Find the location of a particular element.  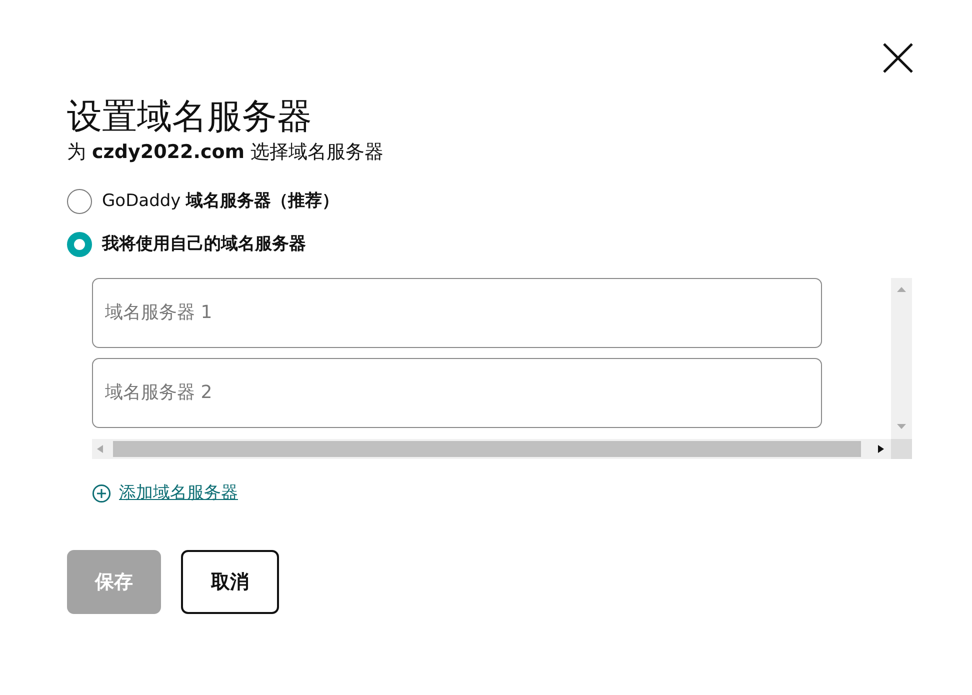

scrollbar-corner is located at coordinates (901, 448).